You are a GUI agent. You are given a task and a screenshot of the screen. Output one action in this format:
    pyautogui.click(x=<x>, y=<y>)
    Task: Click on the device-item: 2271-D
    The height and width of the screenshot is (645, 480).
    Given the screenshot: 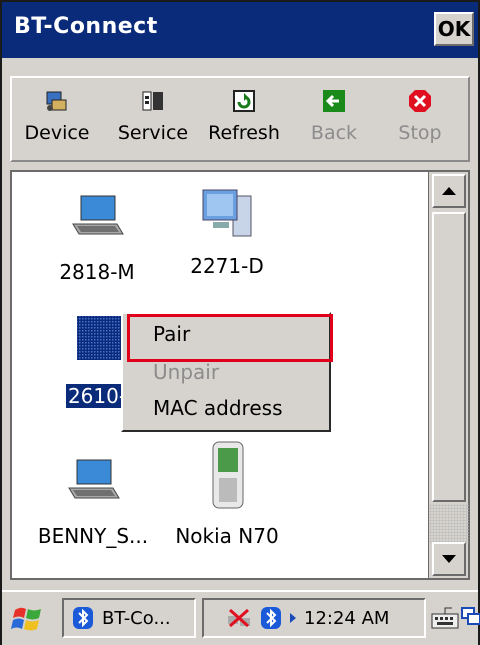 What is the action you would take?
    pyautogui.click(x=227, y=230)
    